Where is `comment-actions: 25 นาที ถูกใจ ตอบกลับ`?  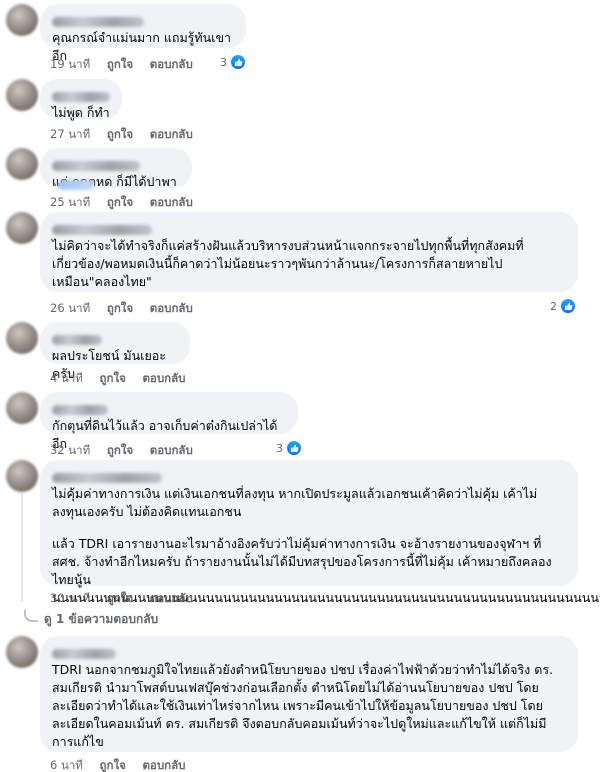 comment-actions: 25 นาที ถูกใจ ตอบกลับ is located at coordinates (128, 203).